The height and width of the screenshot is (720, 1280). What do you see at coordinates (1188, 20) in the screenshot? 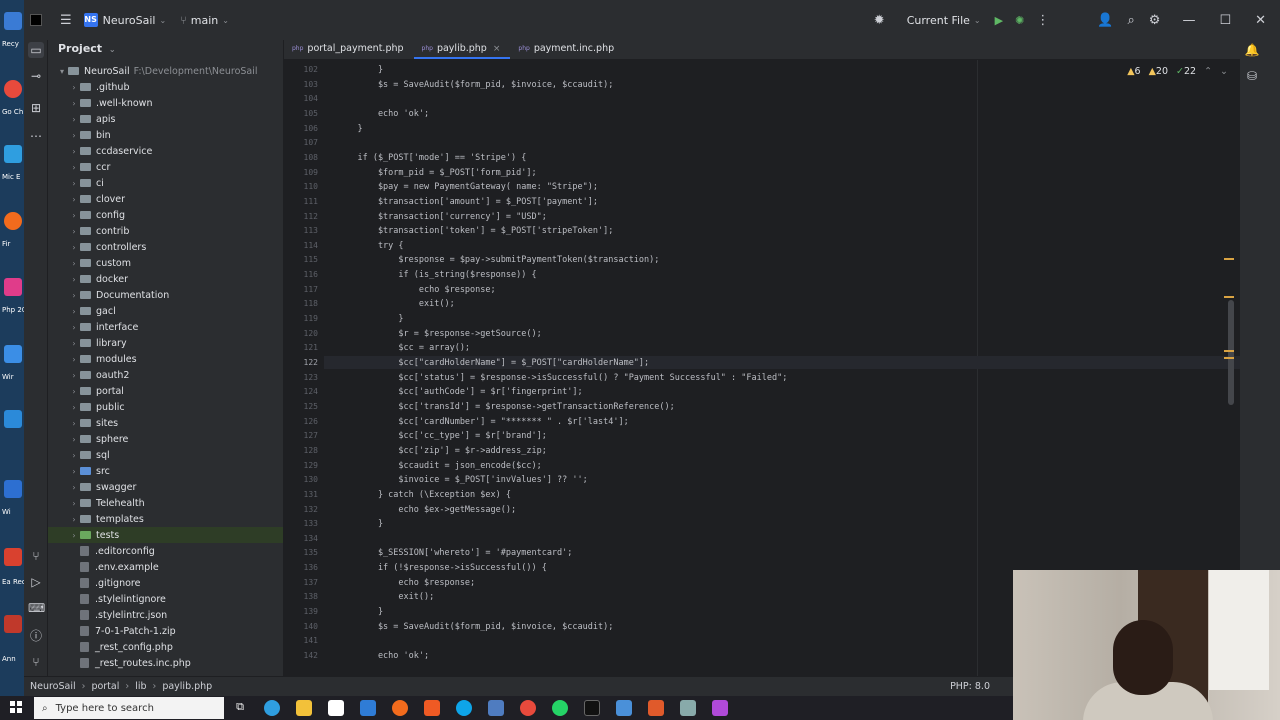
I see `minimize-button: —` at bounding box center [1188, 20].